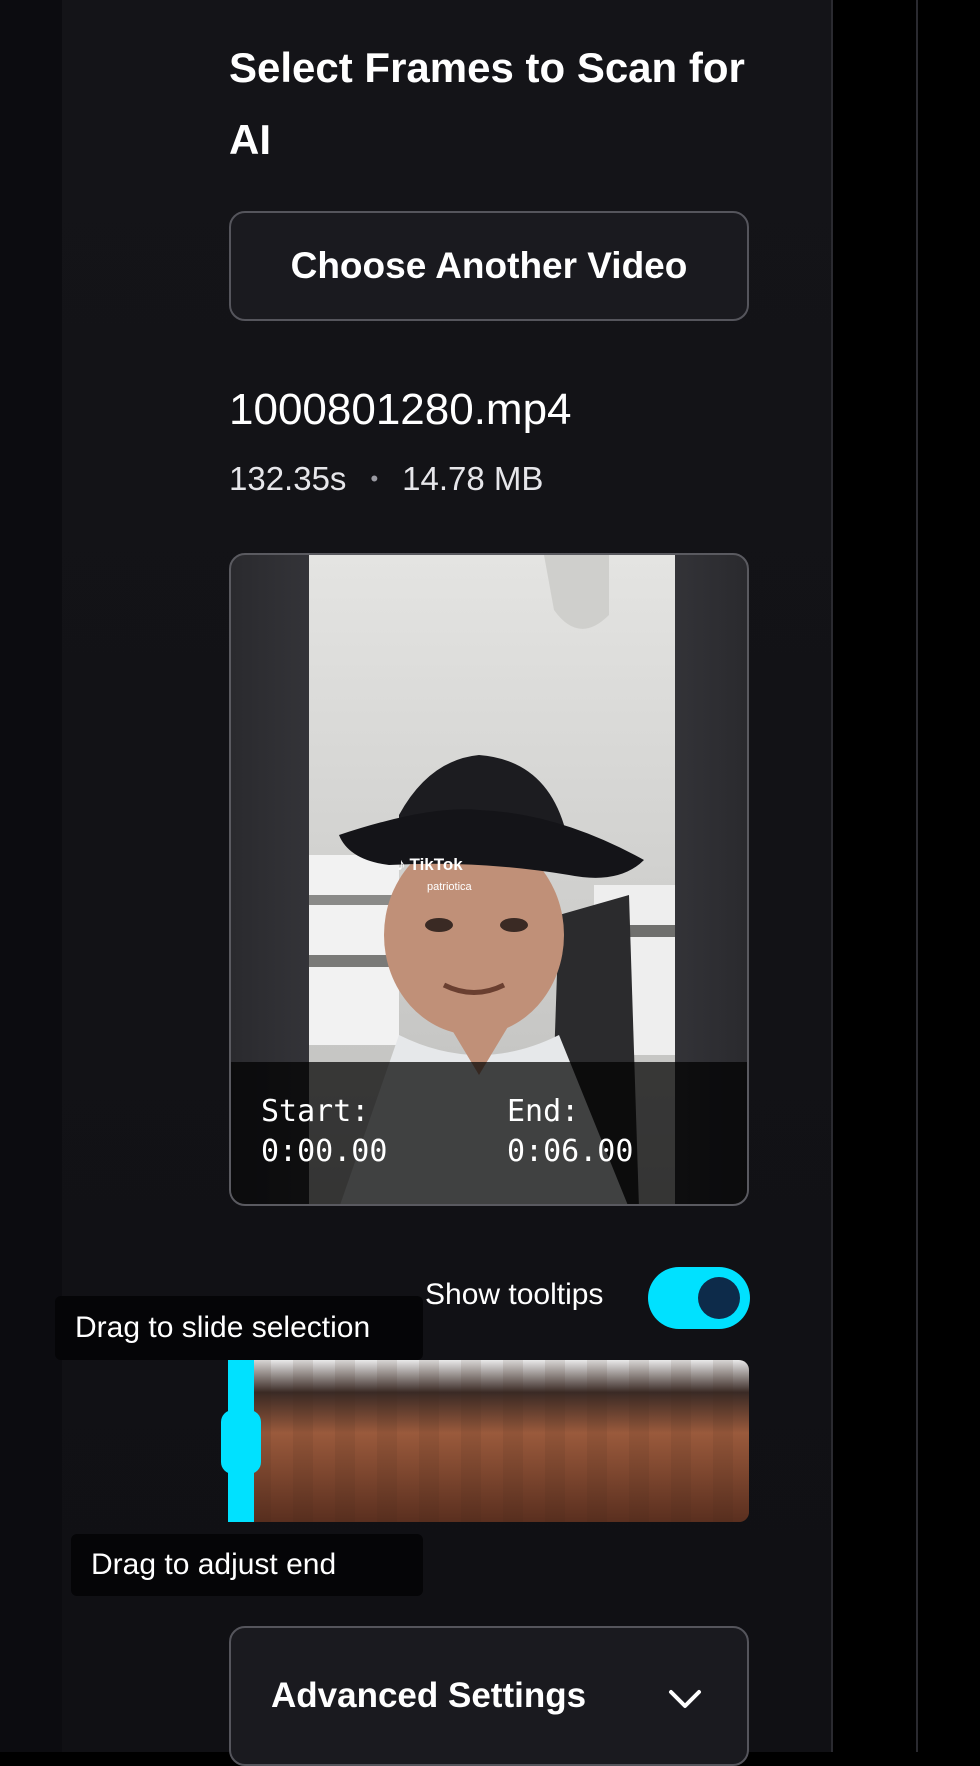 The image size is (980, 1766). Describe the element at coordinates (543, 1111) in the screenshot. I see `end-label: End:` at that location.